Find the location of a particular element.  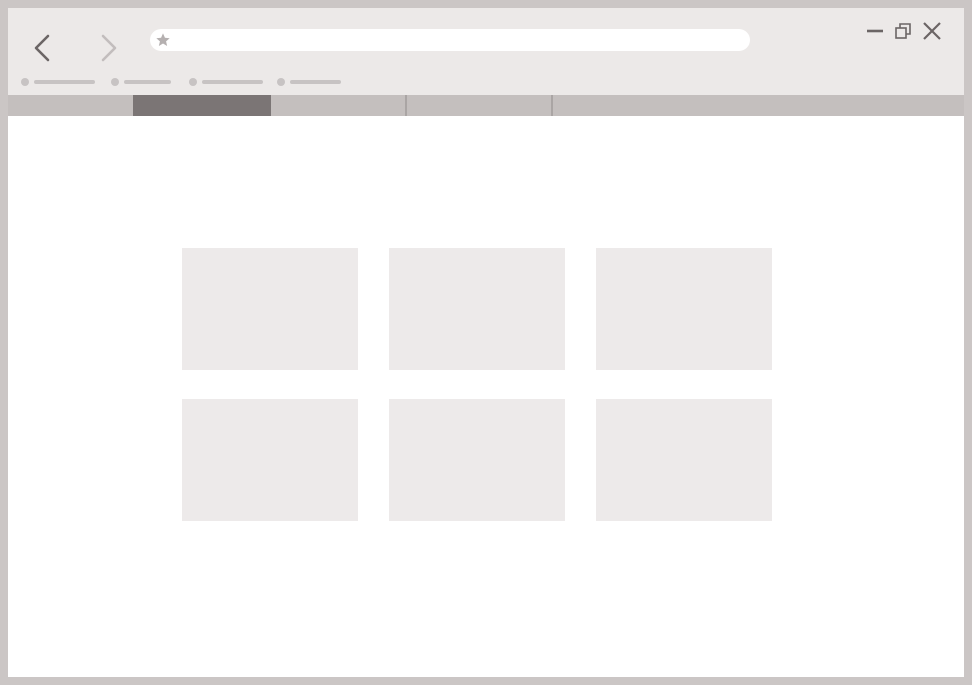

title-bar is located at coordinates (486, 51).